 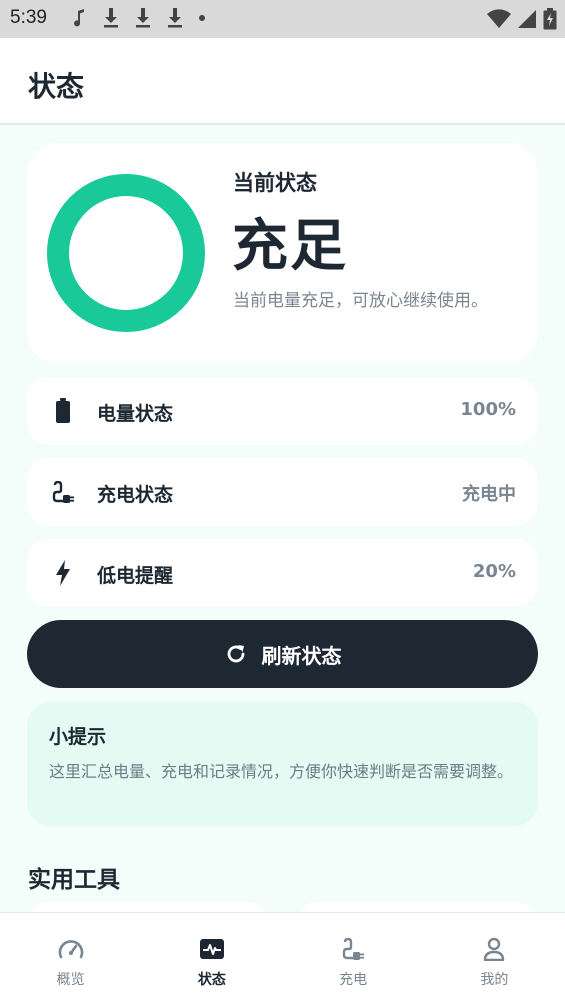 What do you see at coordinates (499, 18) in the screenshot?
I see `wifi-icon` at bounding box center [499, 18].